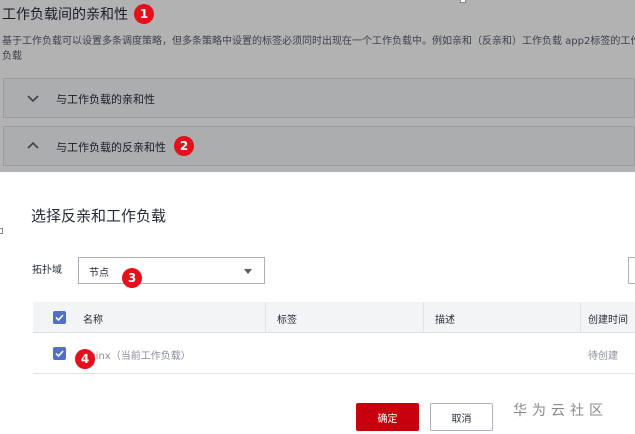 This screenshot has height=434, width=635. What do you see at coordinates (560, 411) in the screenshot?
I see `watermark: 华为云社区` at bounding box center [560, 411].